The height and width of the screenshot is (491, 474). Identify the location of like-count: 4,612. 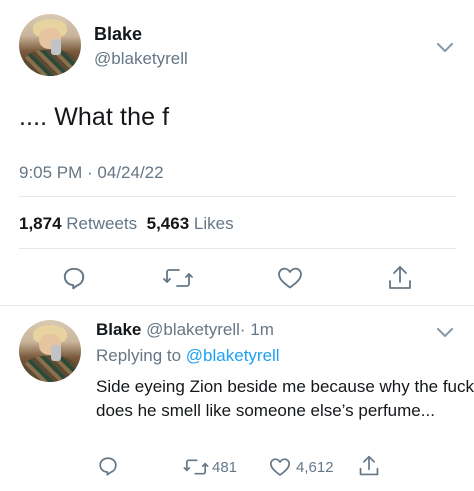
(315, 467).